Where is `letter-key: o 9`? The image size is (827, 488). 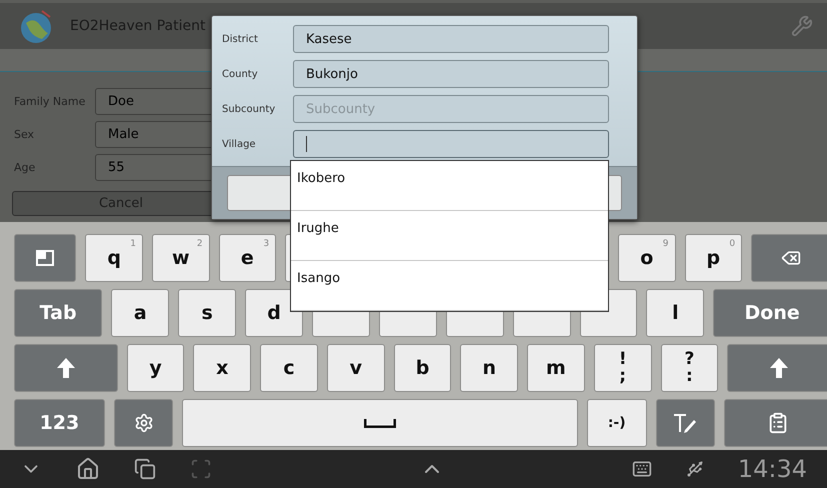
letter-key: o 9 is located at coordinates (647, 258).